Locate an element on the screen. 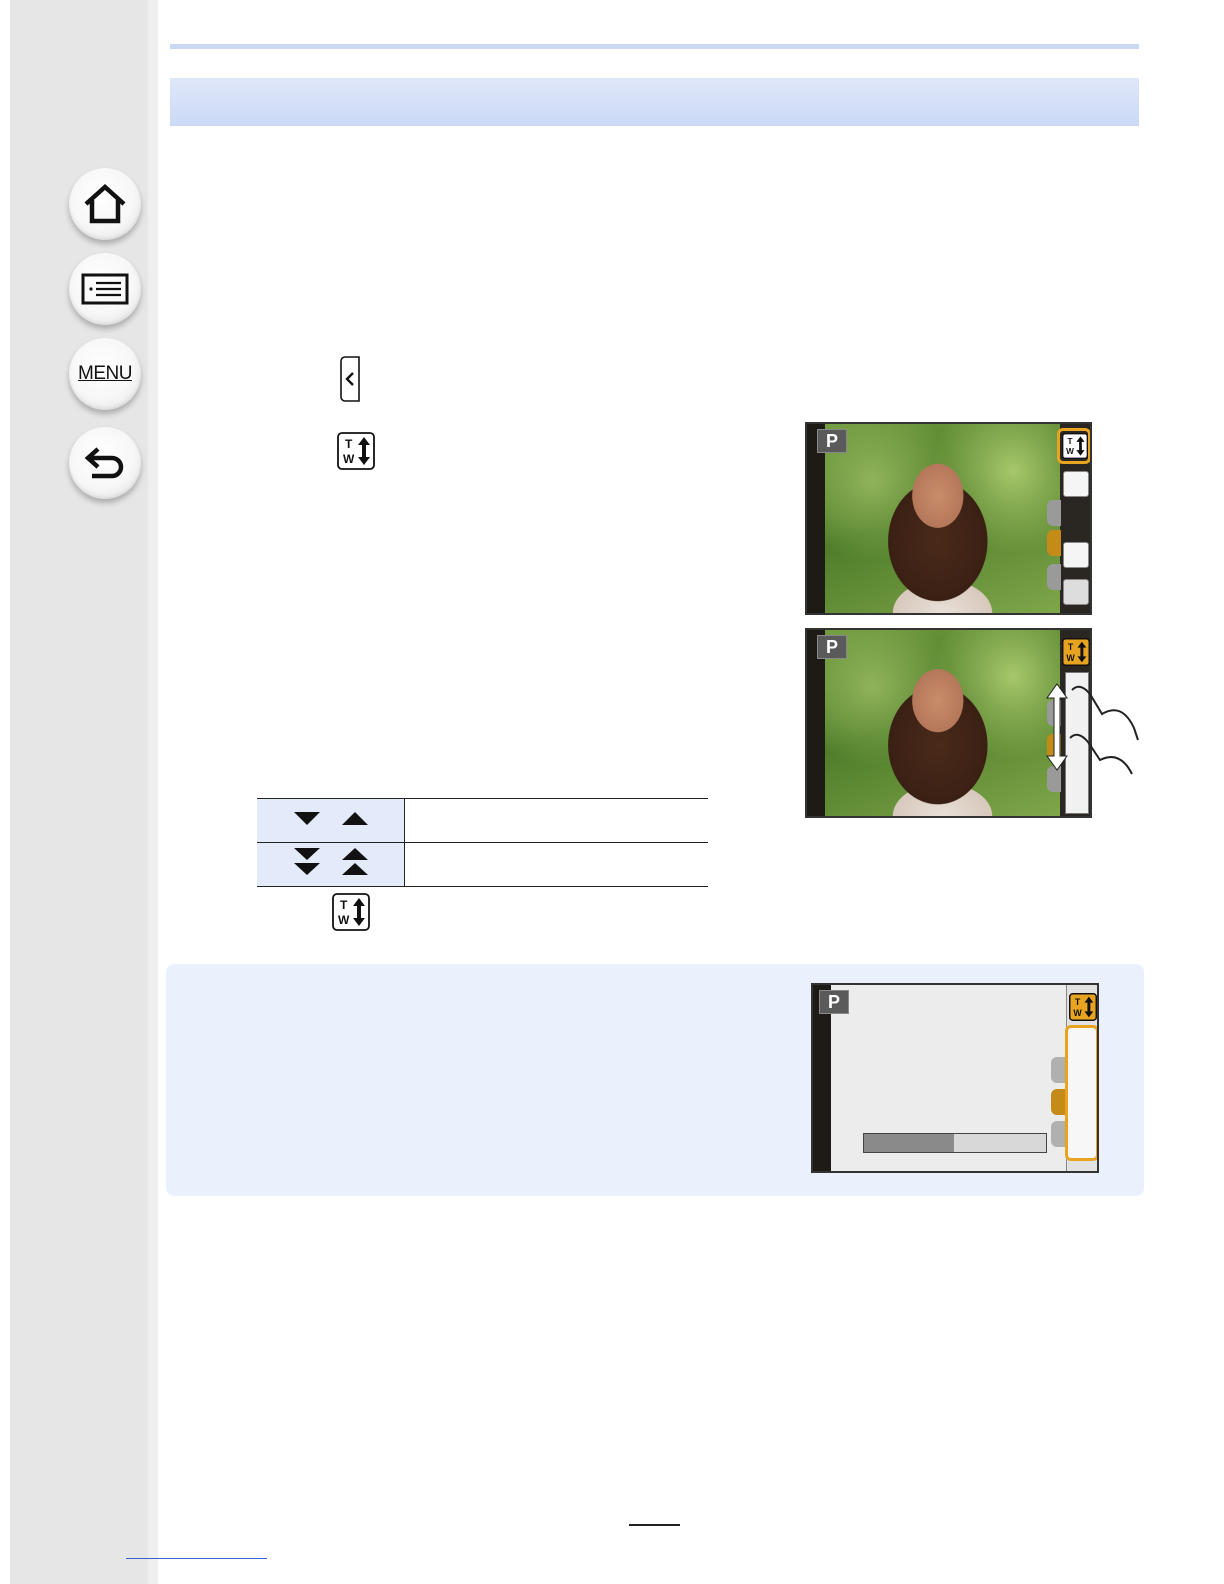 Image resolution: width=1224 pixels, height=1584 pixels. tab-open-arrow-icon is located at coordinates (350, 379).